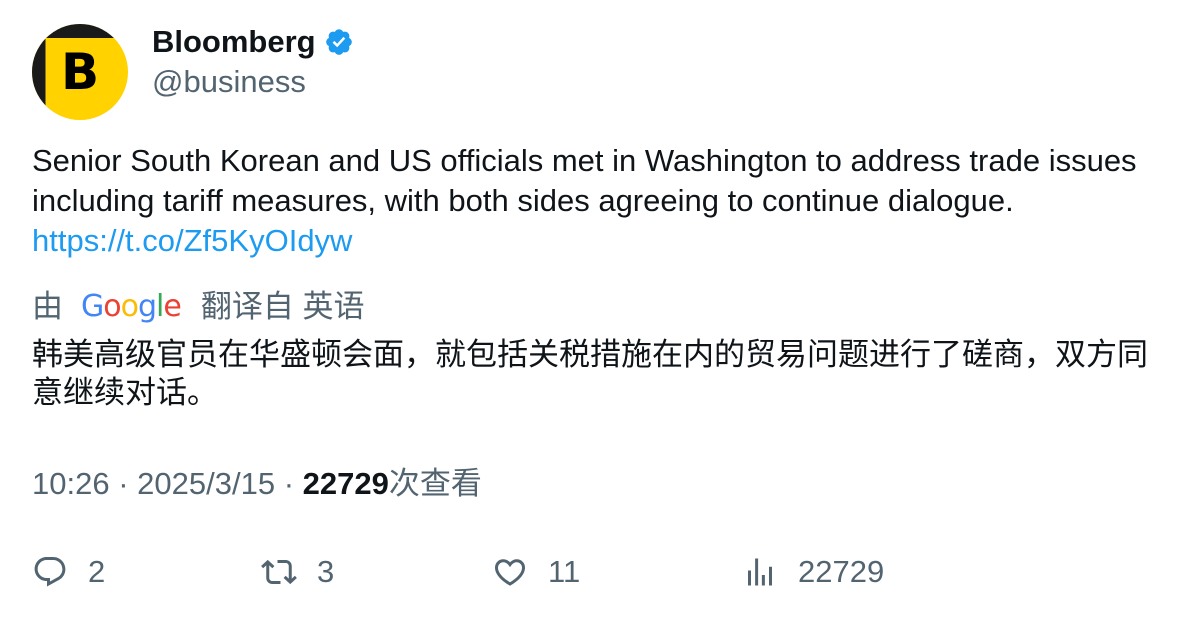 The image size is (1196, 618). What do you see at coordinates (841, 571) in the screenshot?
I see `views-action-count: 22729` at bounding box center [841, 571].